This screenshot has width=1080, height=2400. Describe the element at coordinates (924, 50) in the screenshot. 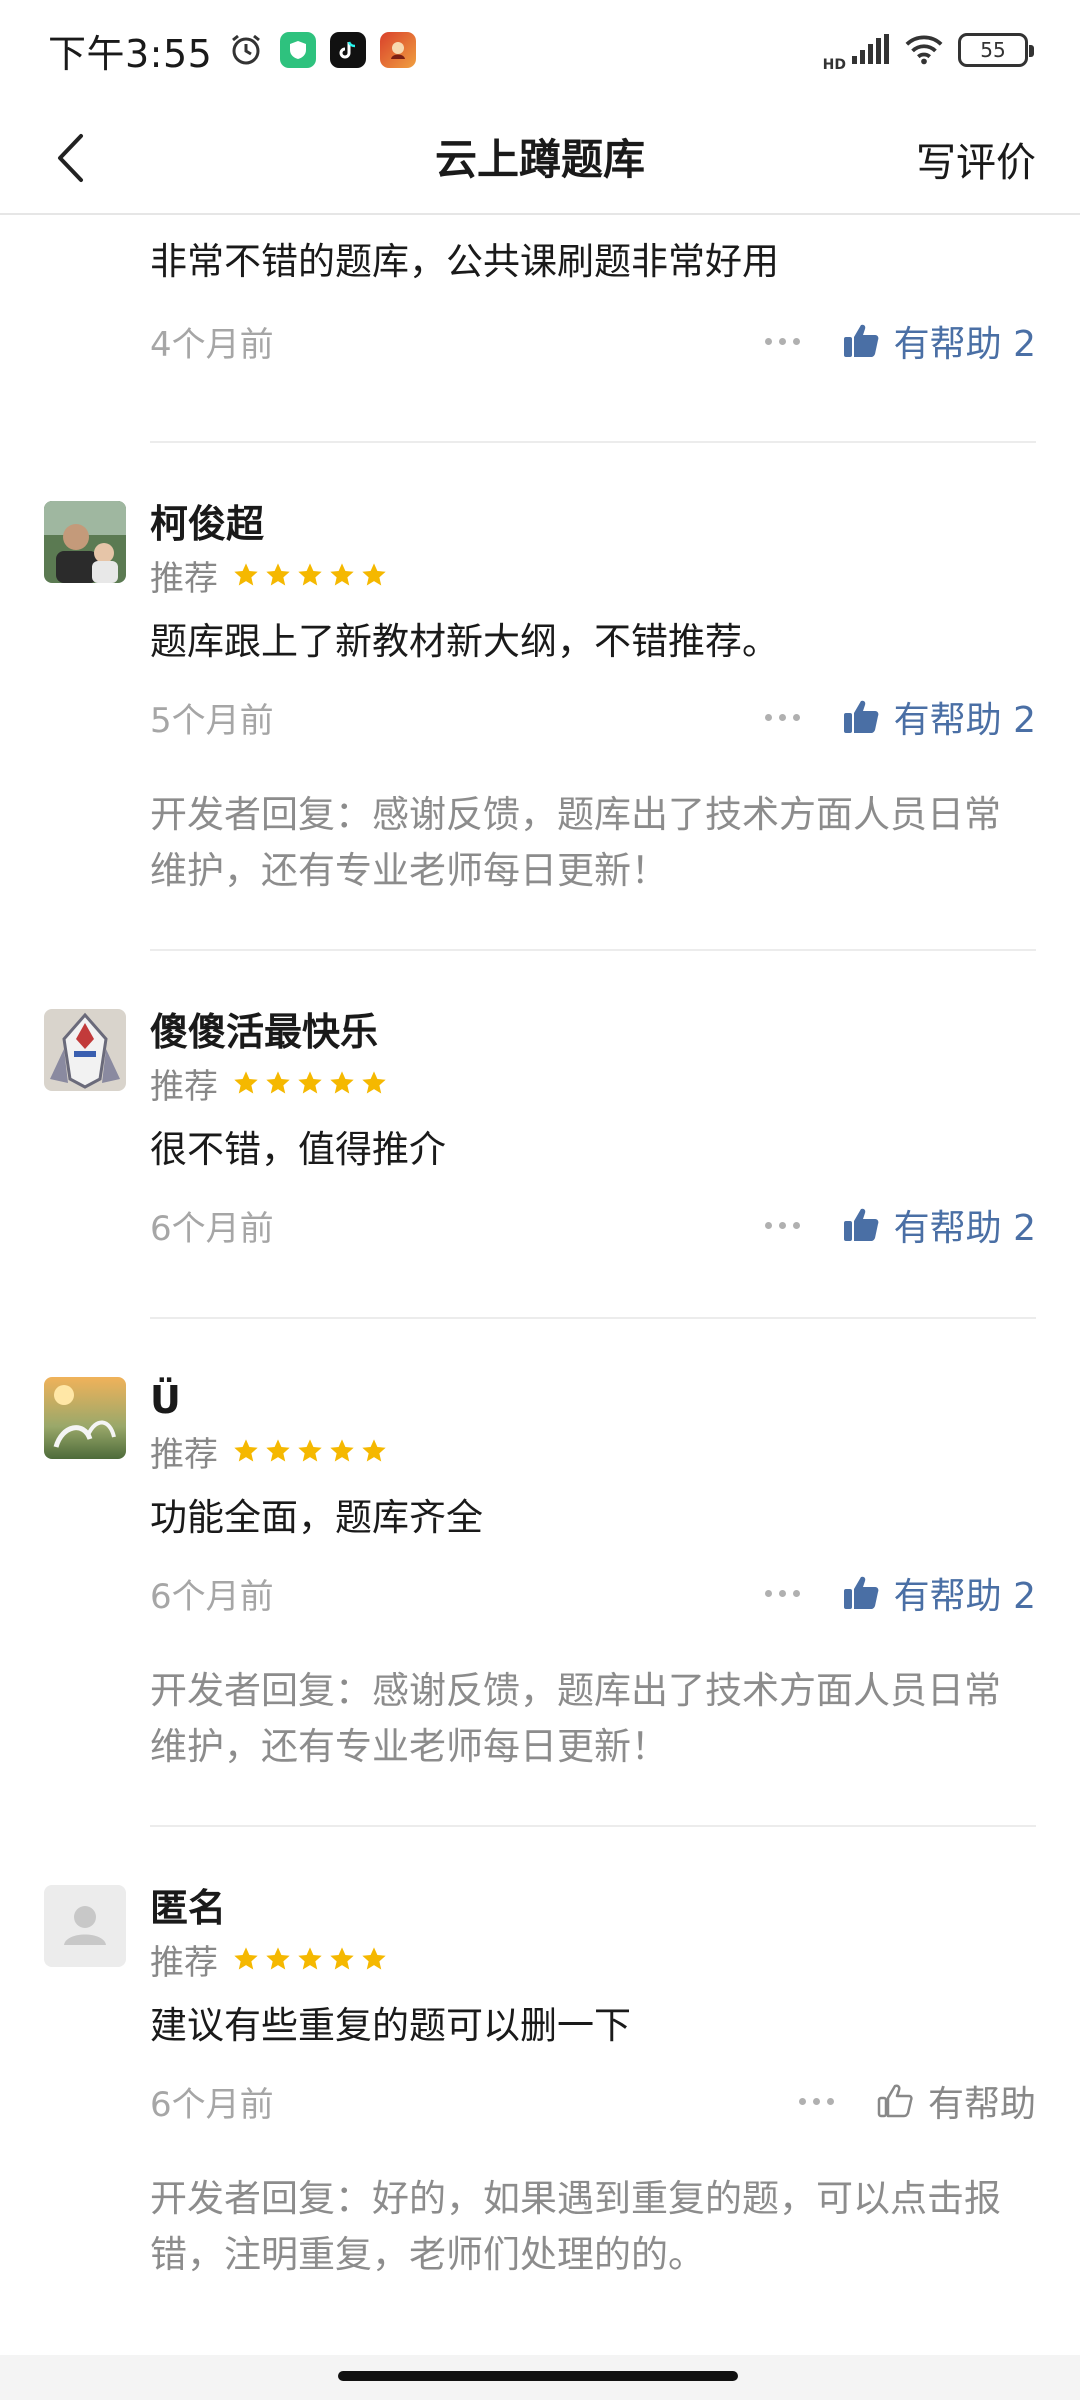

I see `wifi-icon` at that location.